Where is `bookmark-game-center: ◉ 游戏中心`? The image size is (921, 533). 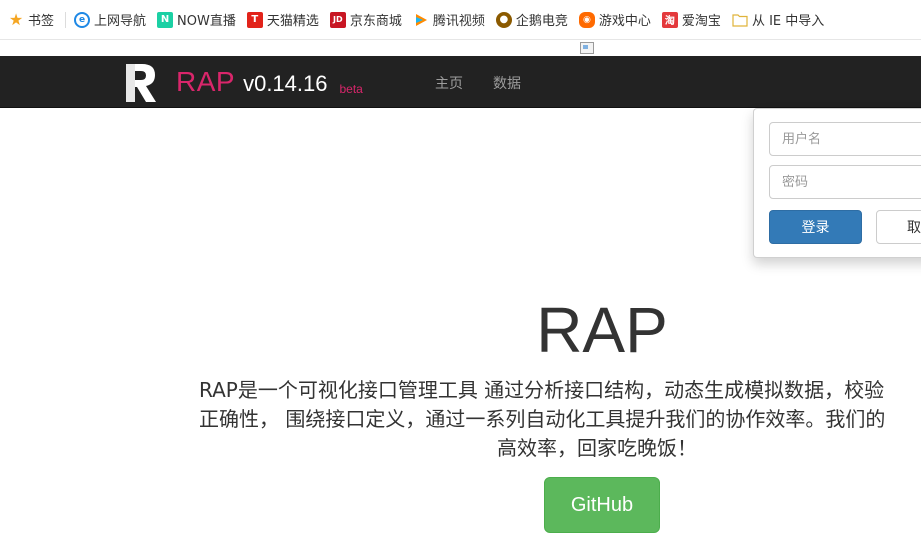
bookmark-game-center: ◉ 游戏中心 is located at coordinates (614, 19).